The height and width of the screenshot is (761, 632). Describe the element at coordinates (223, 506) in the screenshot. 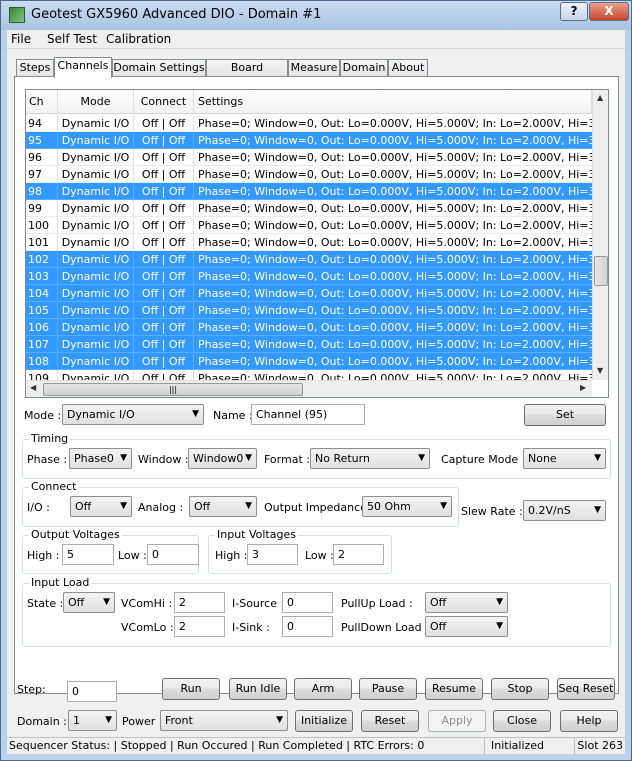

I see `analog-select: Off ▼` at that location.